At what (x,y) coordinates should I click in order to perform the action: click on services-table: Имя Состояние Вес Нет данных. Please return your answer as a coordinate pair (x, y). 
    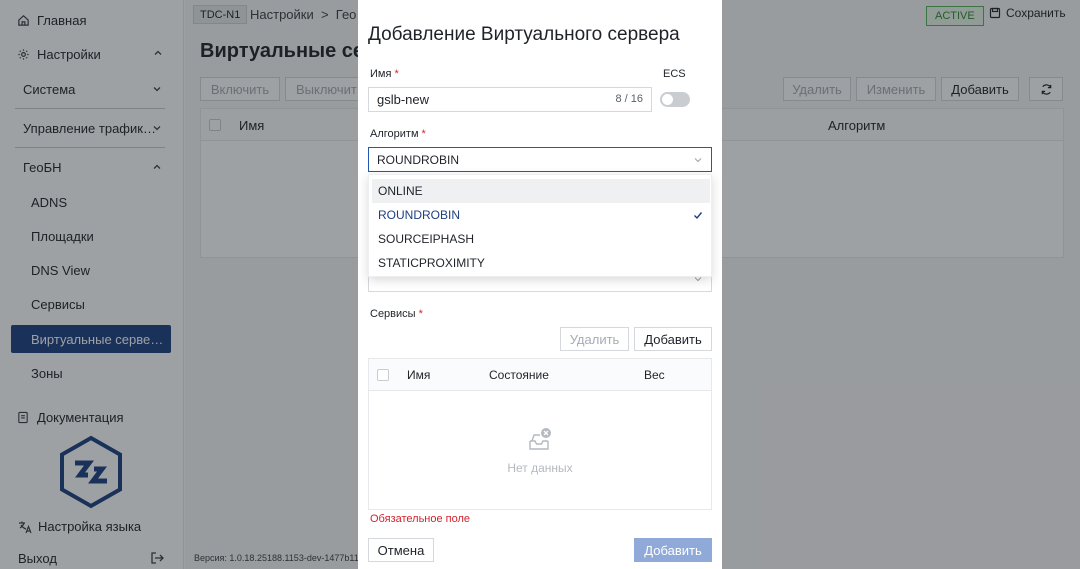
    Looking at the image, I should click on (540, 434).